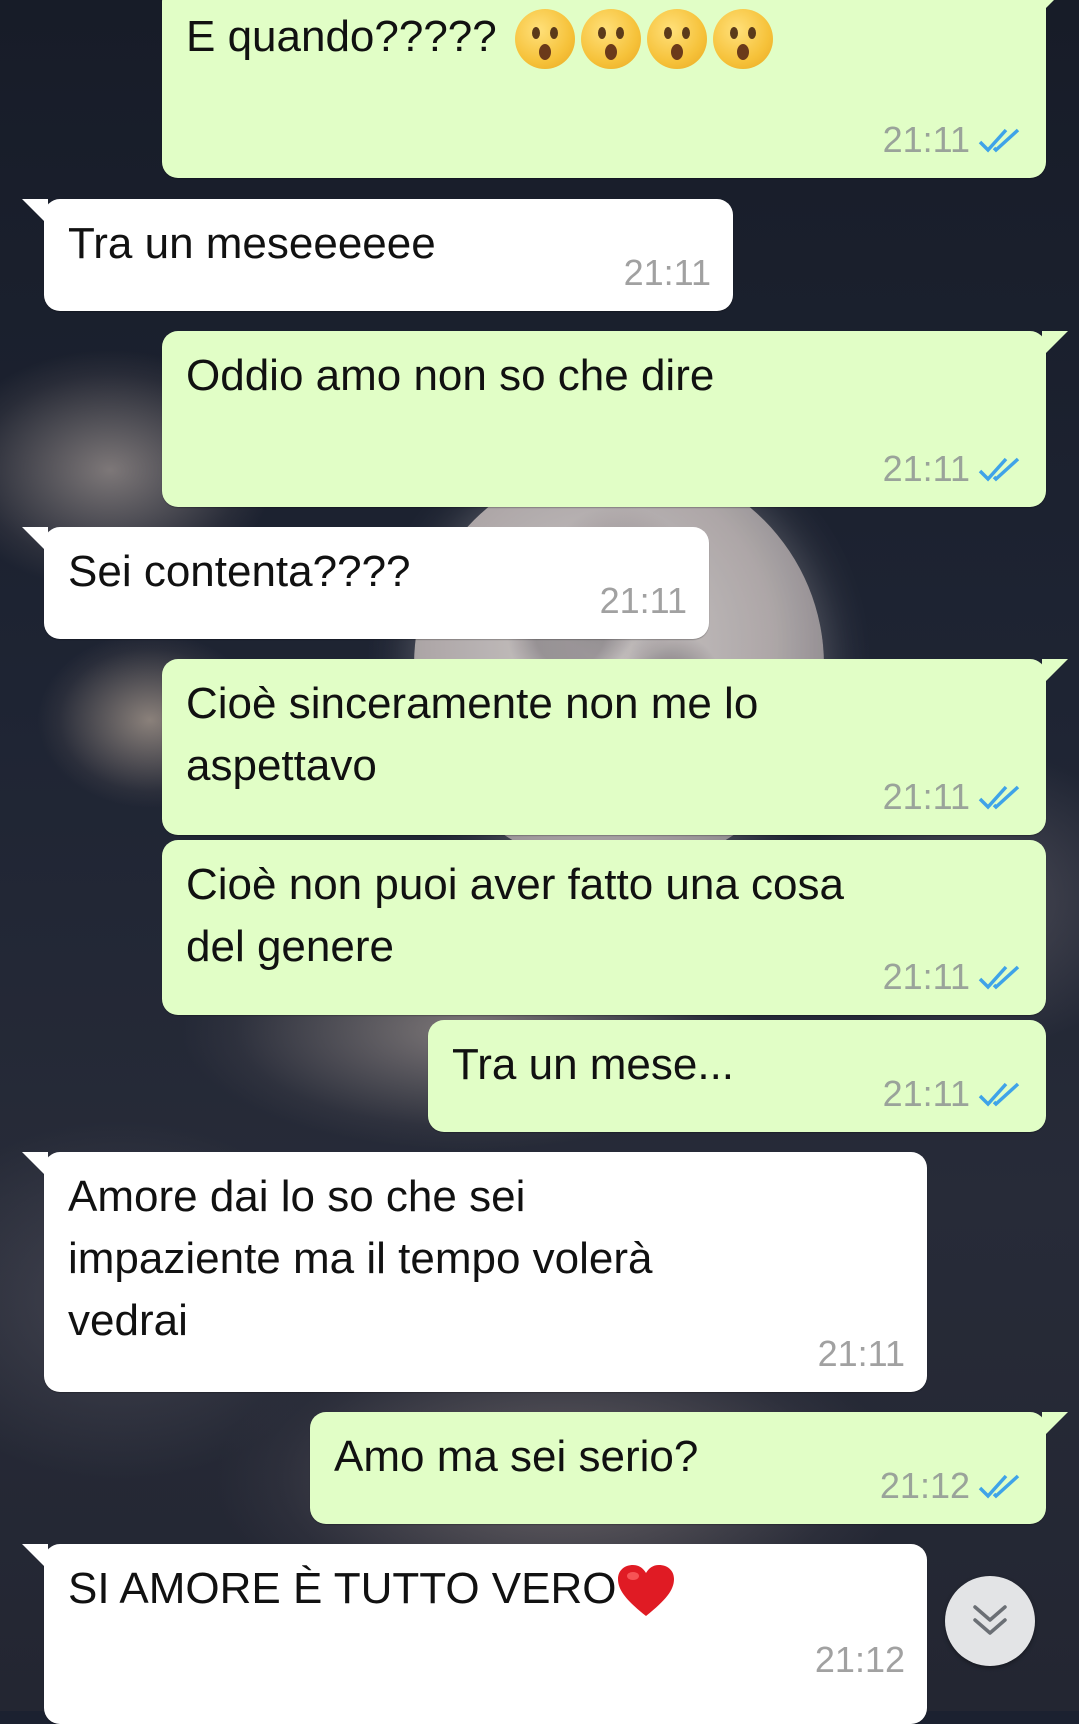  Describe the element at coordinates (689, 1468) in the screenshot. I see `message-outgoing: Amo ma sei serio? 21:12` at that location.